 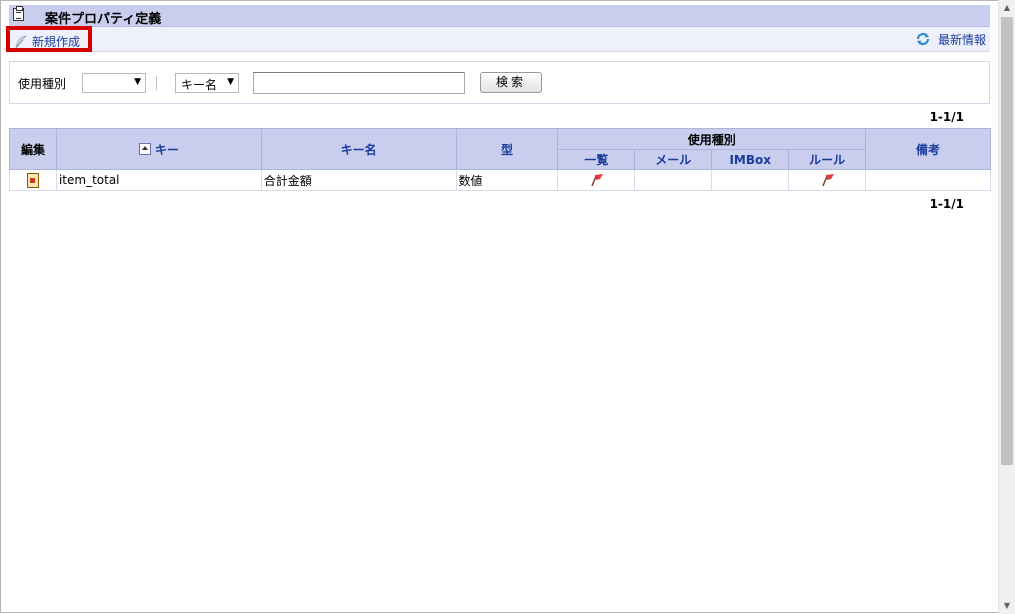 I want to click on vertical-scrollbar: ▲ ▼, so click(x=1006, y=307).